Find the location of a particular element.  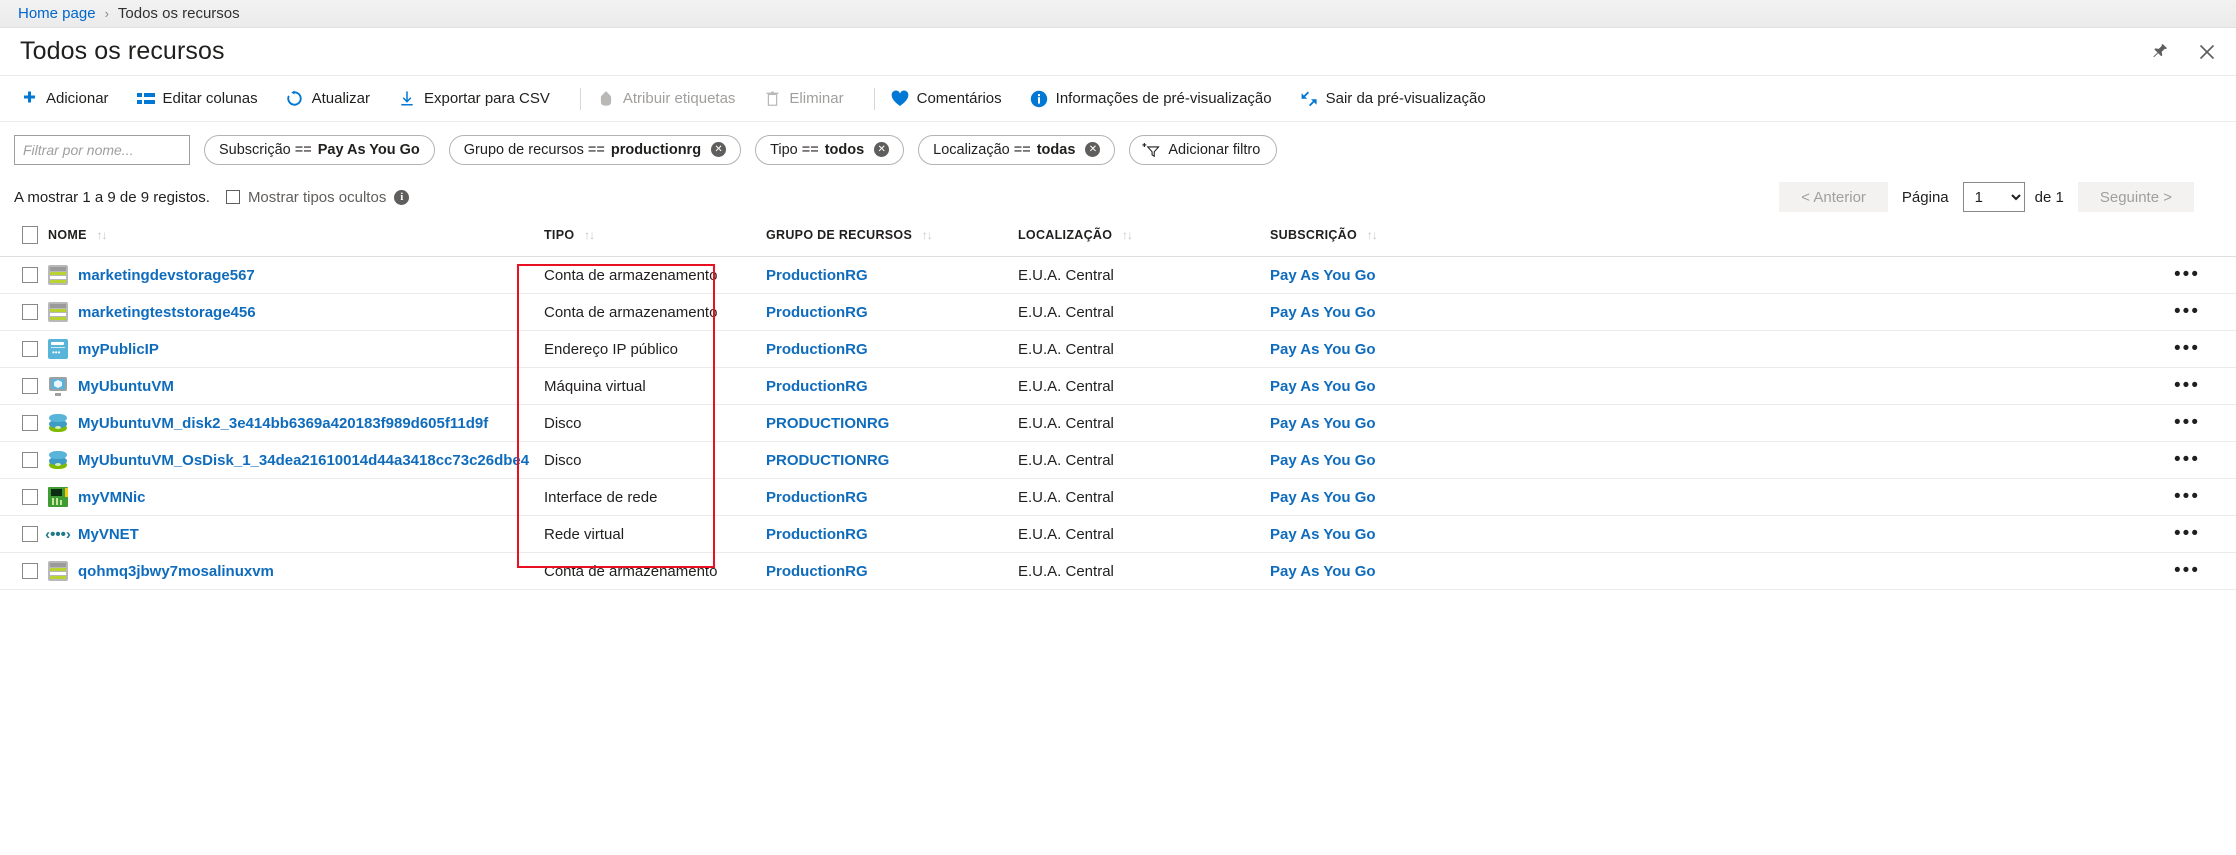

column-header-type: TIPO ↑↓ is located at coordinates (642, 236).